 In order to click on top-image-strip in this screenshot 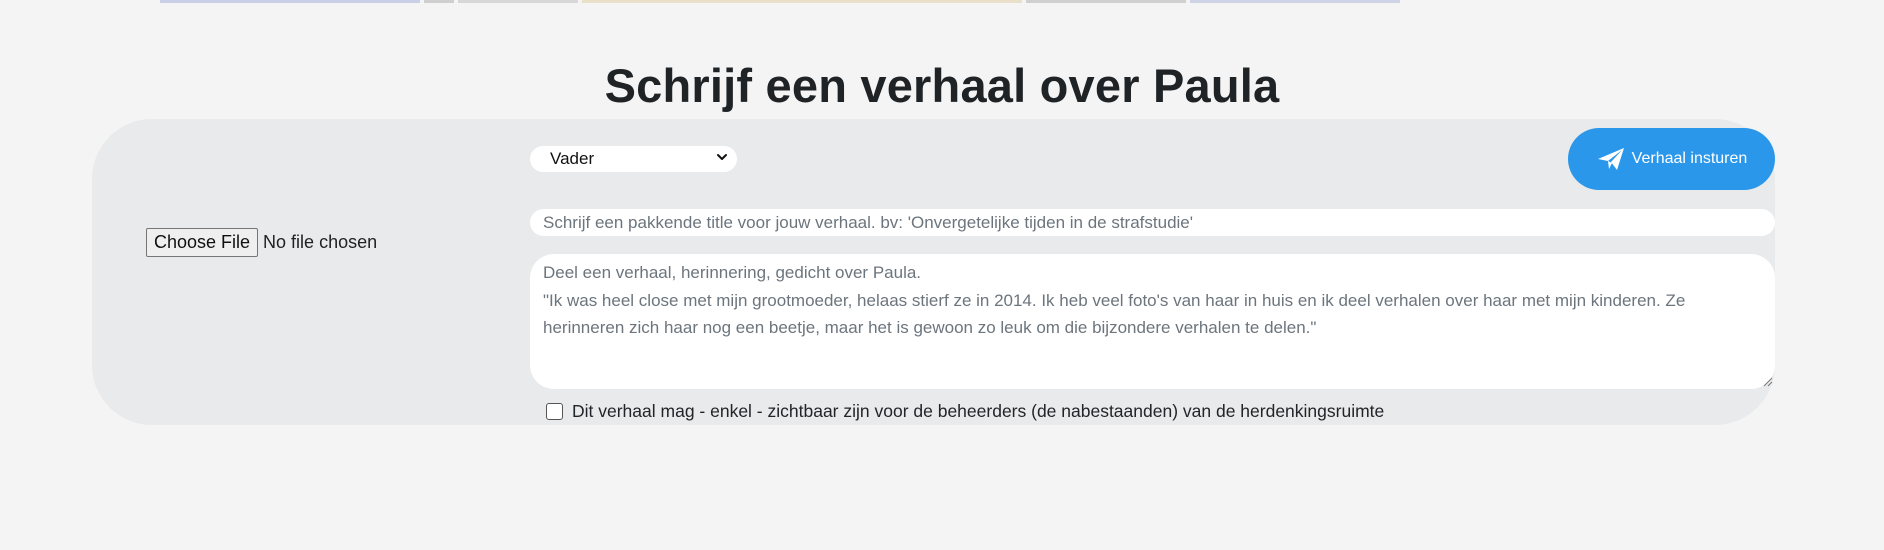, I will do `click(910, 1)`.